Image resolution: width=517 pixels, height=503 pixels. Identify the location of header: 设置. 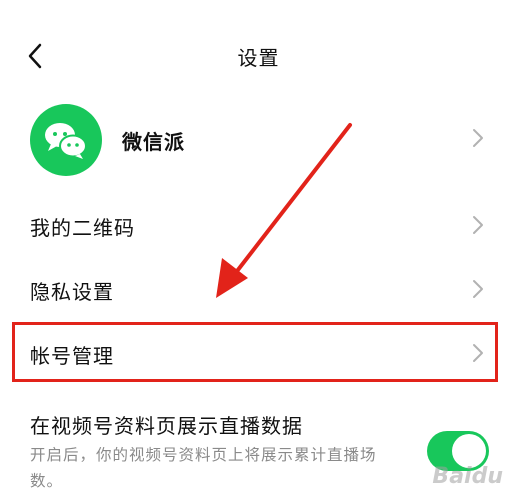
(258, 56).